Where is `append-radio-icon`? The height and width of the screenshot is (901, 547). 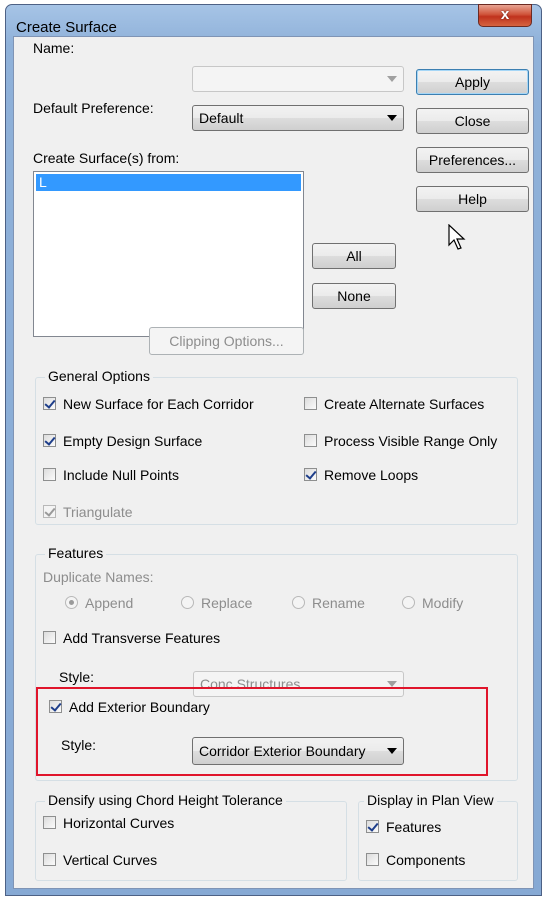
append-radio-icon is located at coordinates (71, 602).